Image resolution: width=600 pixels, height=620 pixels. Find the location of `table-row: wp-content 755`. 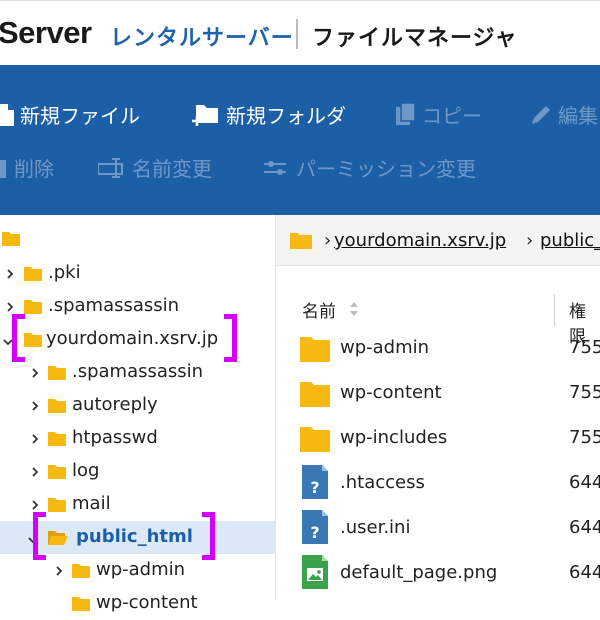

table-row: wp-content 755 is located at coordinates (438, 393).